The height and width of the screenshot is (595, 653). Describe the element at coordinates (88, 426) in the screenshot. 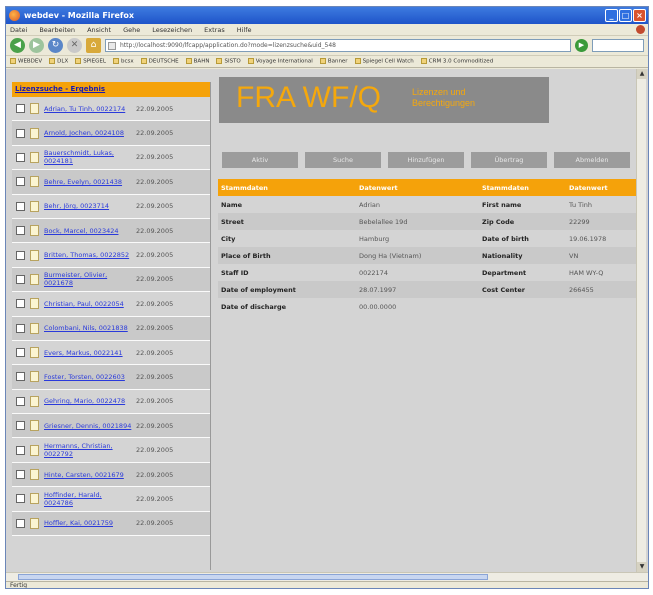

I see `person-link: Griesner, Dennis, 0021894` at that location.